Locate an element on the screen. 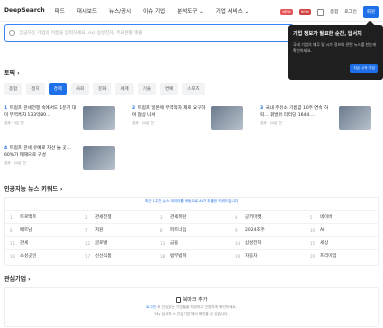 This screenshot has width=383, height=328. chip-all: 종합 is located at coordinates (13, 89).